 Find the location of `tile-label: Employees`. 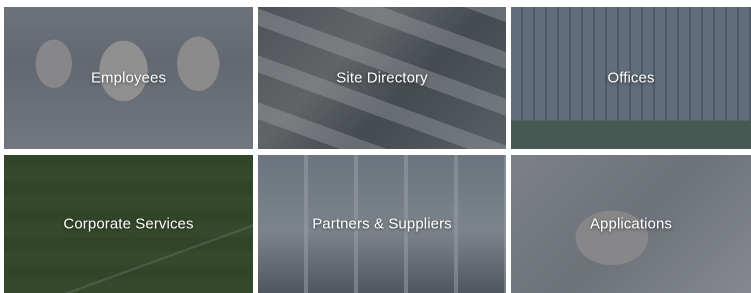

tile-label: Employees is located at coordinates (128, 78).